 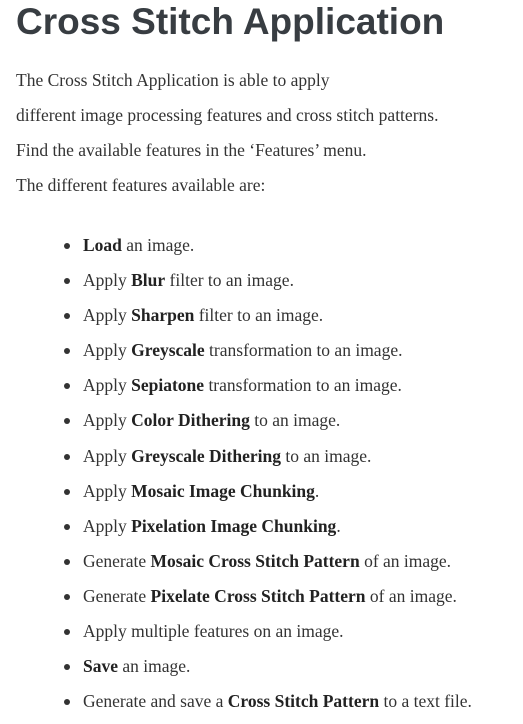 What do you see at coordinates (168, 350) in the screenshot?
I see `feature-keyword: Greyscale` at bounding box center [168, 350].